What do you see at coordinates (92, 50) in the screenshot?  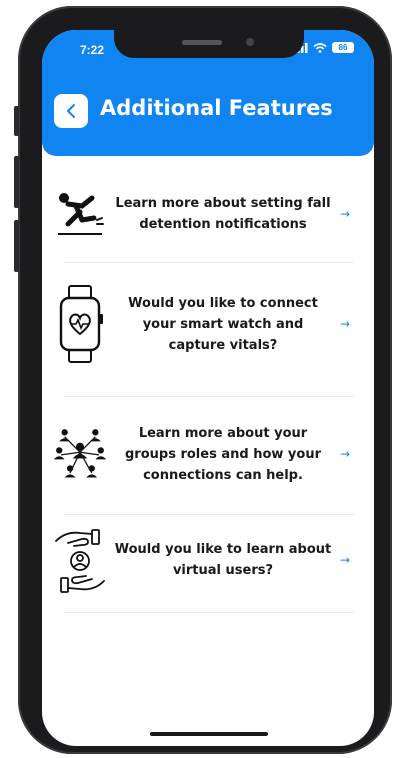 I see `status-time: 7:22` at bounding box center [92, 50].